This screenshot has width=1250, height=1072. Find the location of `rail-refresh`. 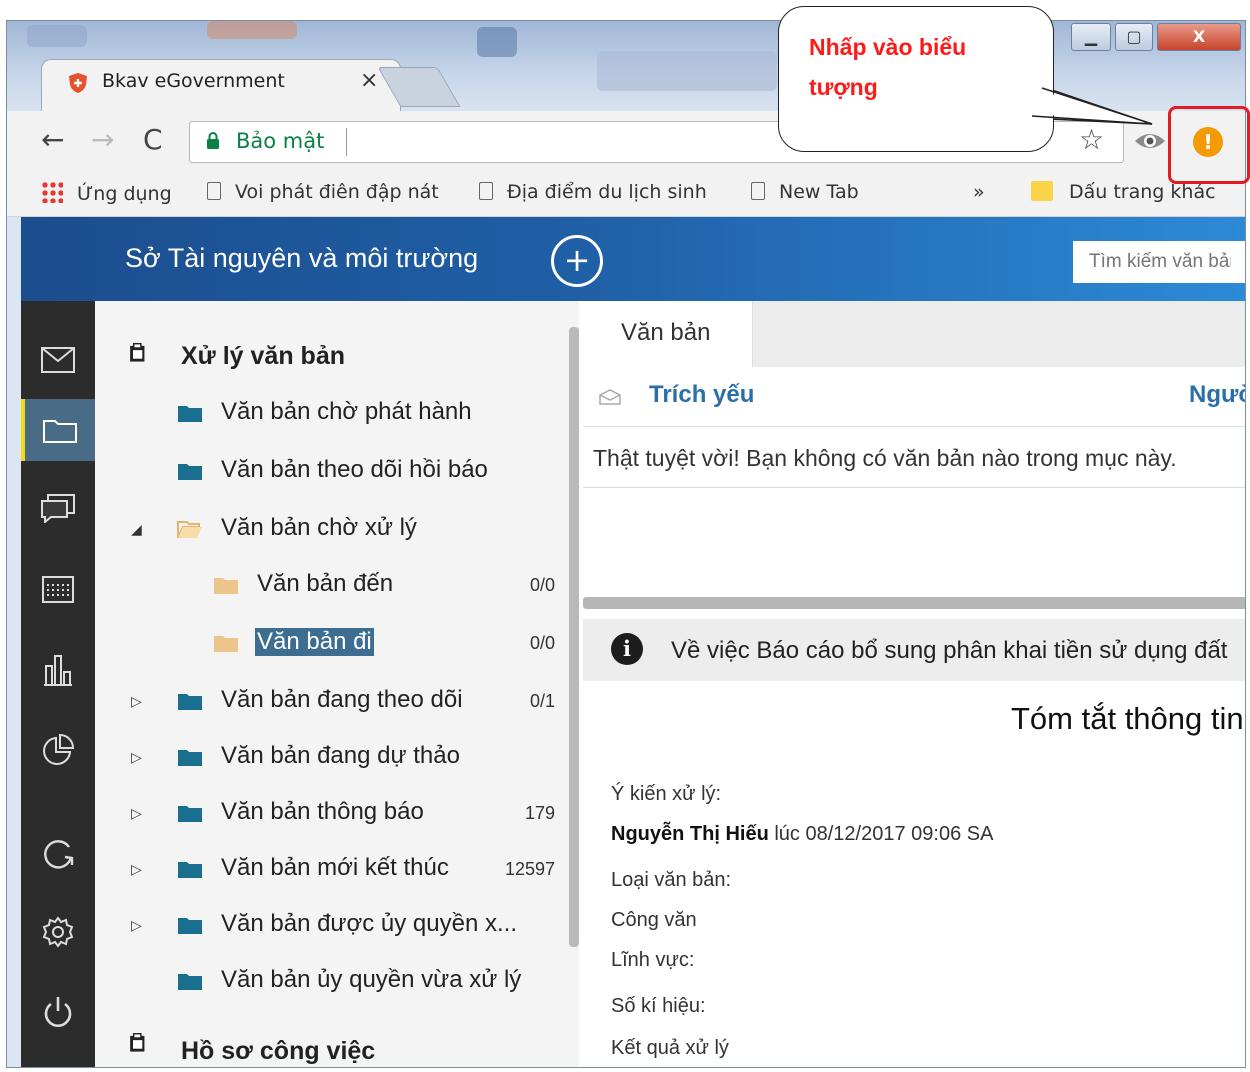

rail-refresh is located at coordinates (58, 854).